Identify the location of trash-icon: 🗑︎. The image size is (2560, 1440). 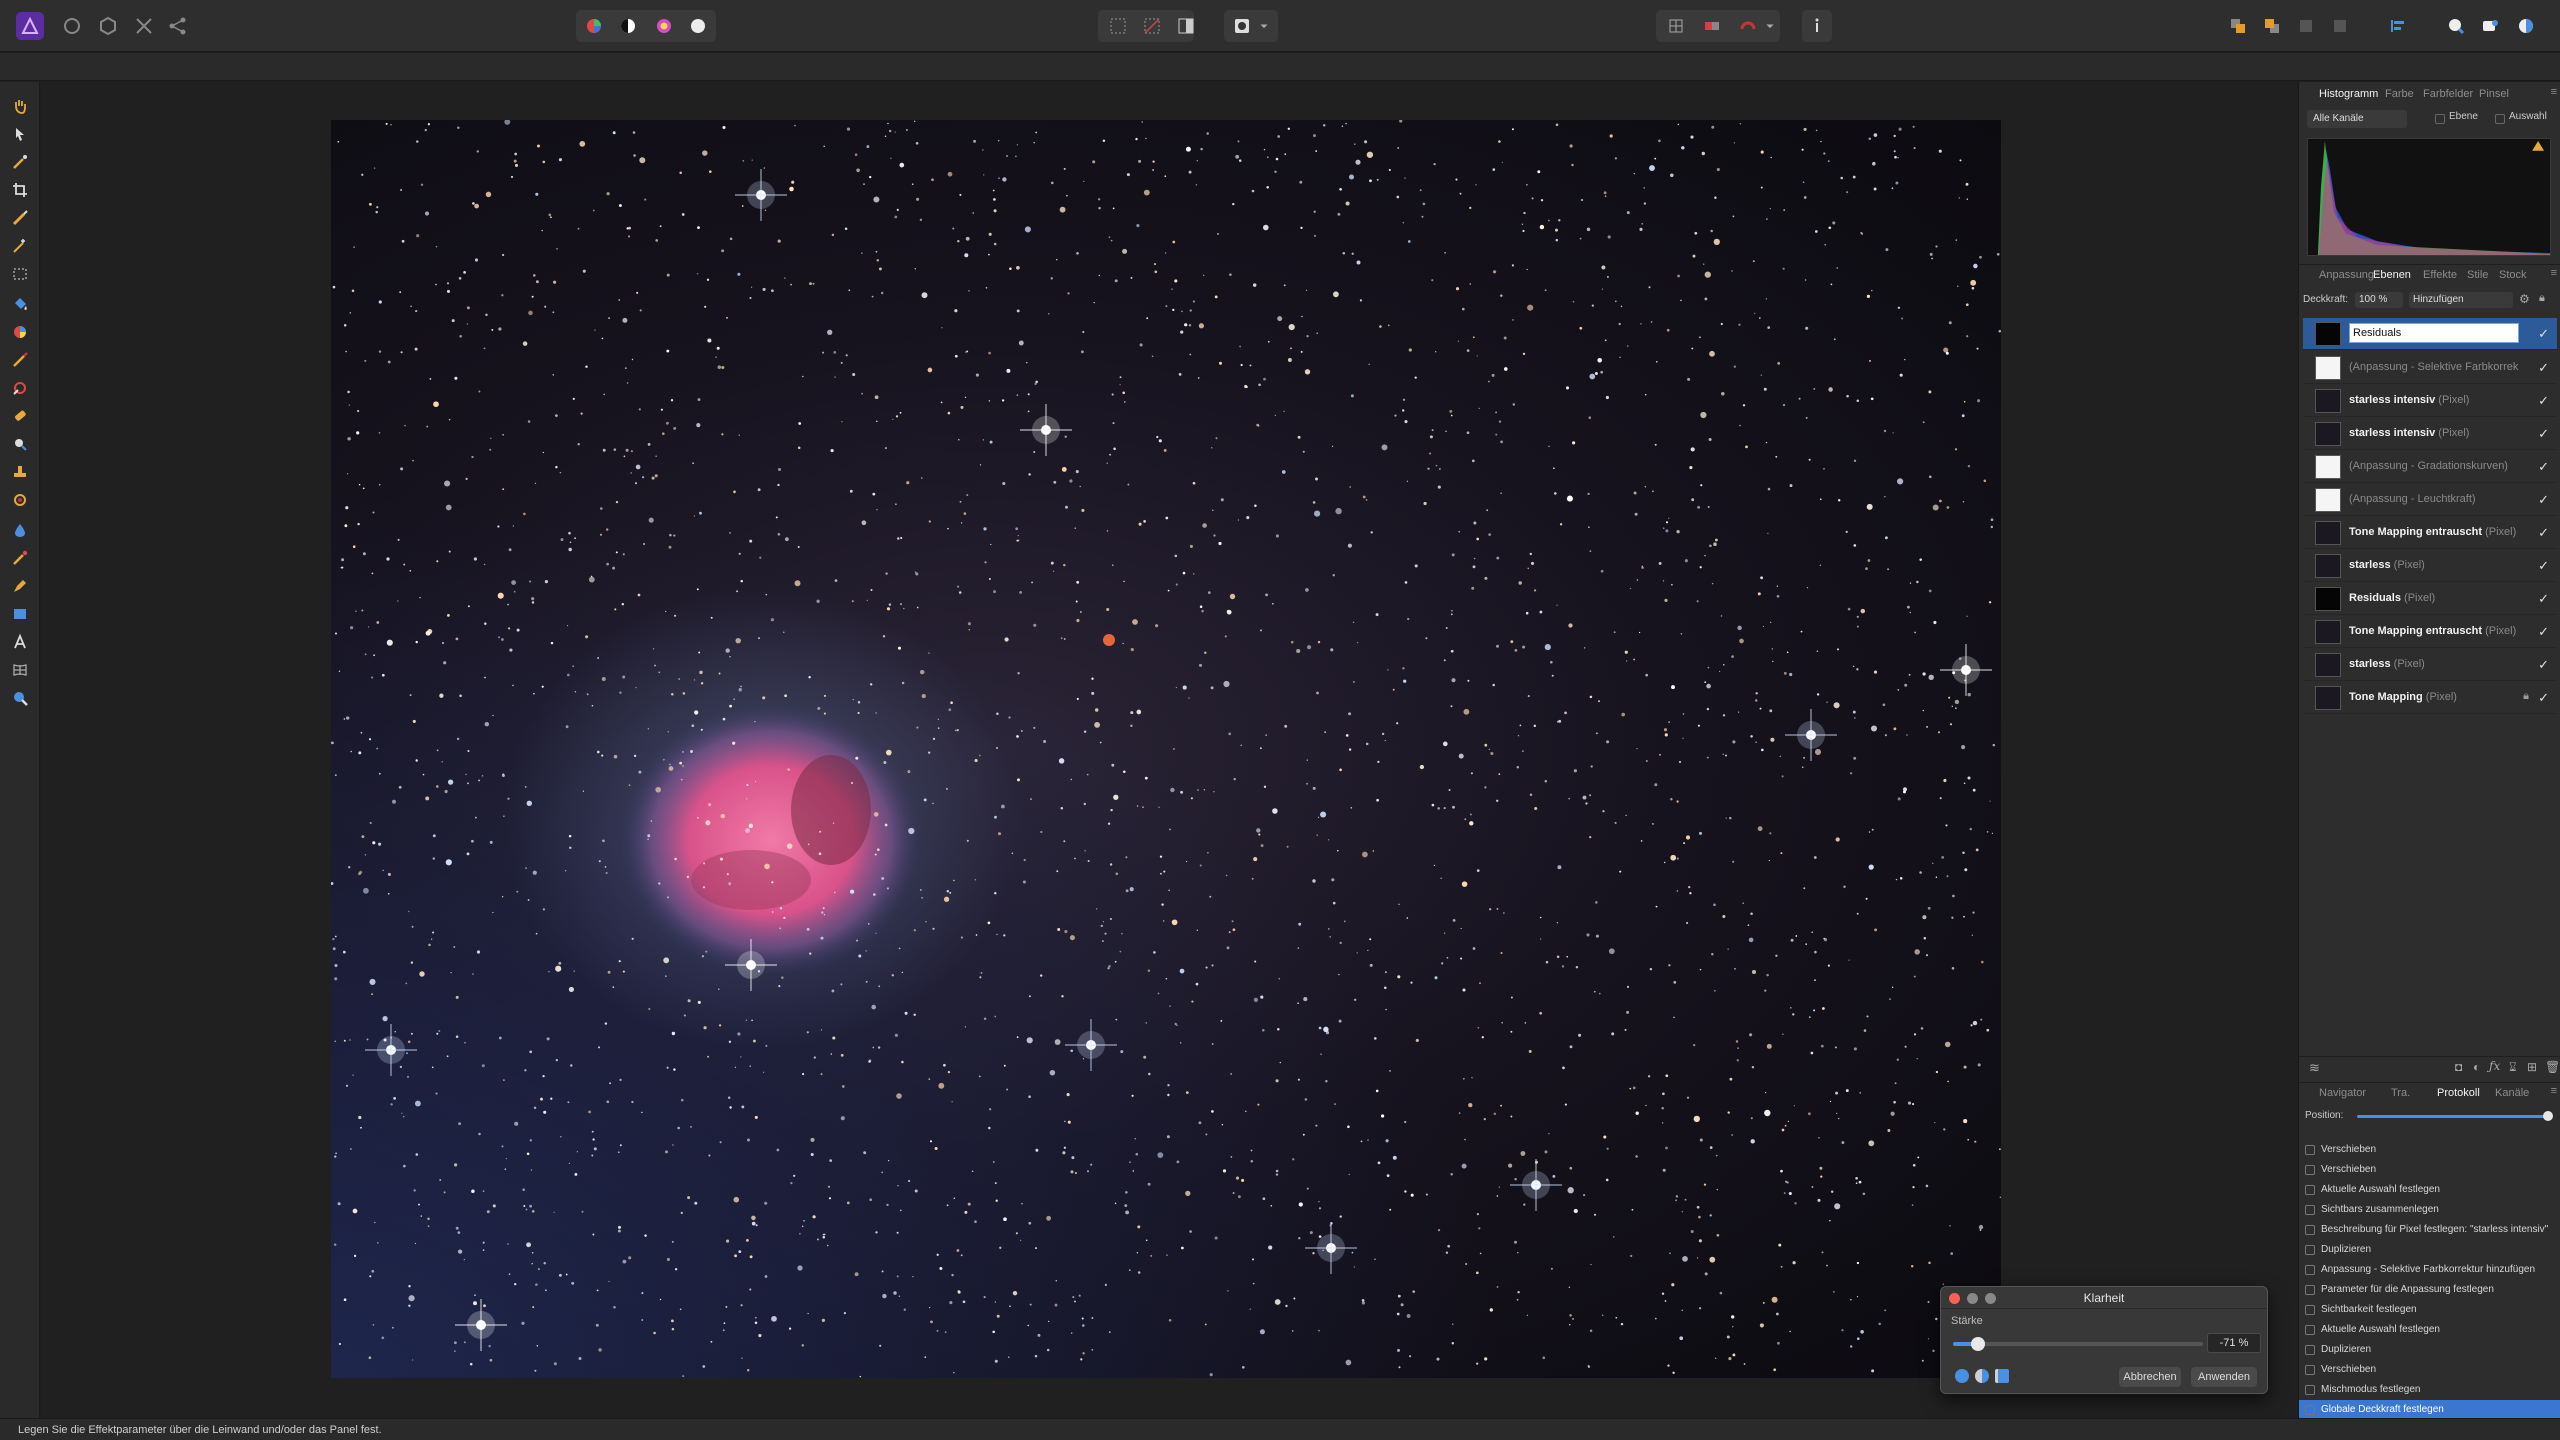
(2552, 1067).